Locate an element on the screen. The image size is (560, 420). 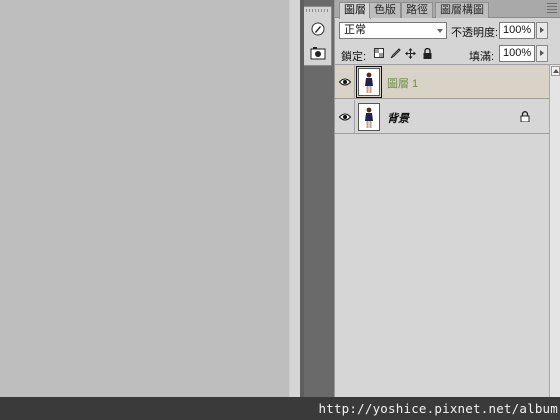
lock-image-pixels-icon is located at coordinates (395, 53).